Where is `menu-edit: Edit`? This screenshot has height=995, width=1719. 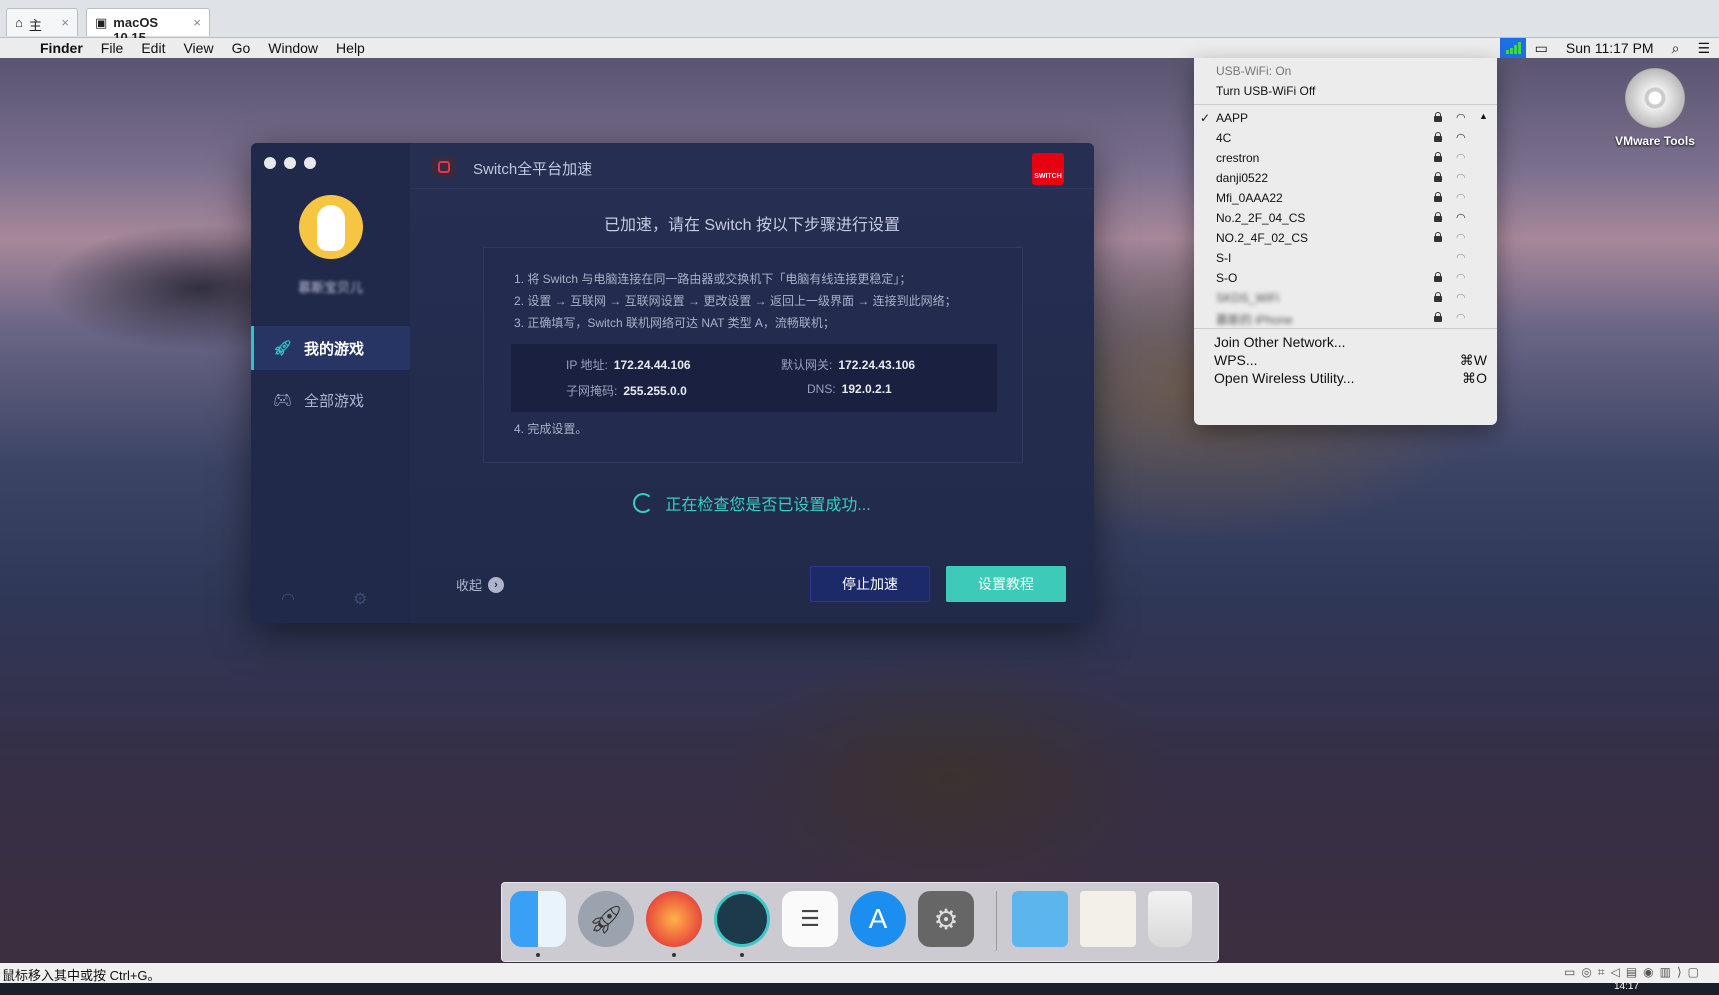 menu-edit: Edit is located at coordinates (153, 48).